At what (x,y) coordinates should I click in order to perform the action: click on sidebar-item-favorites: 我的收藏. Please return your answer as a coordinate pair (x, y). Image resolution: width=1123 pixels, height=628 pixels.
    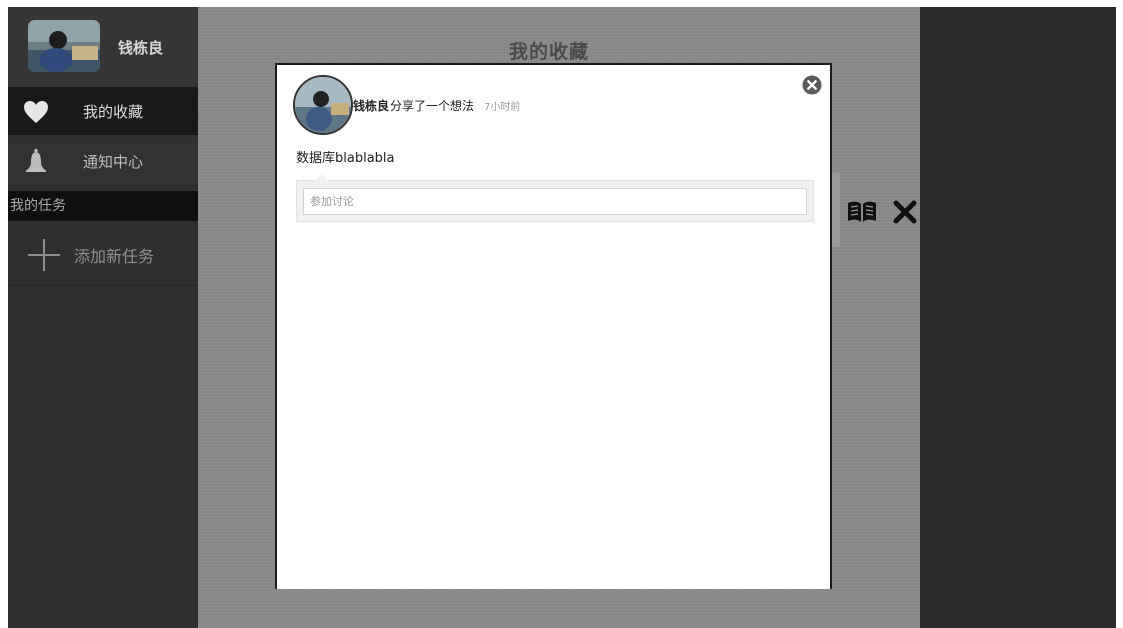
    Looking at the image, I should click on (103, 111).